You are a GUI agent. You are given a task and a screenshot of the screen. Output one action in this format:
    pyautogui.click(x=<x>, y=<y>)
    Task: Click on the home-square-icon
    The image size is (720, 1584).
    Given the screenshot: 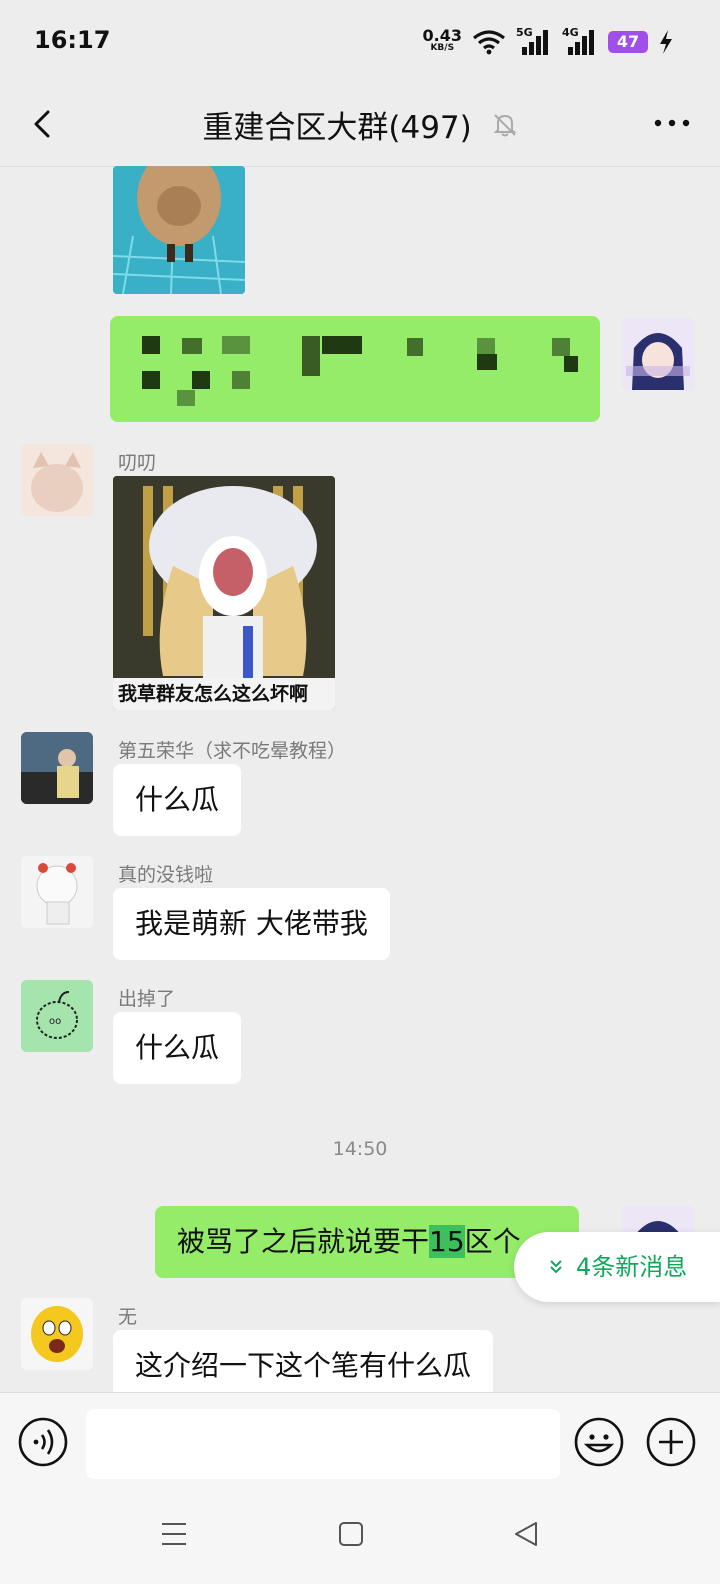 What is the action you would take?
    pyautogui.click(x=351, y=1534)
    